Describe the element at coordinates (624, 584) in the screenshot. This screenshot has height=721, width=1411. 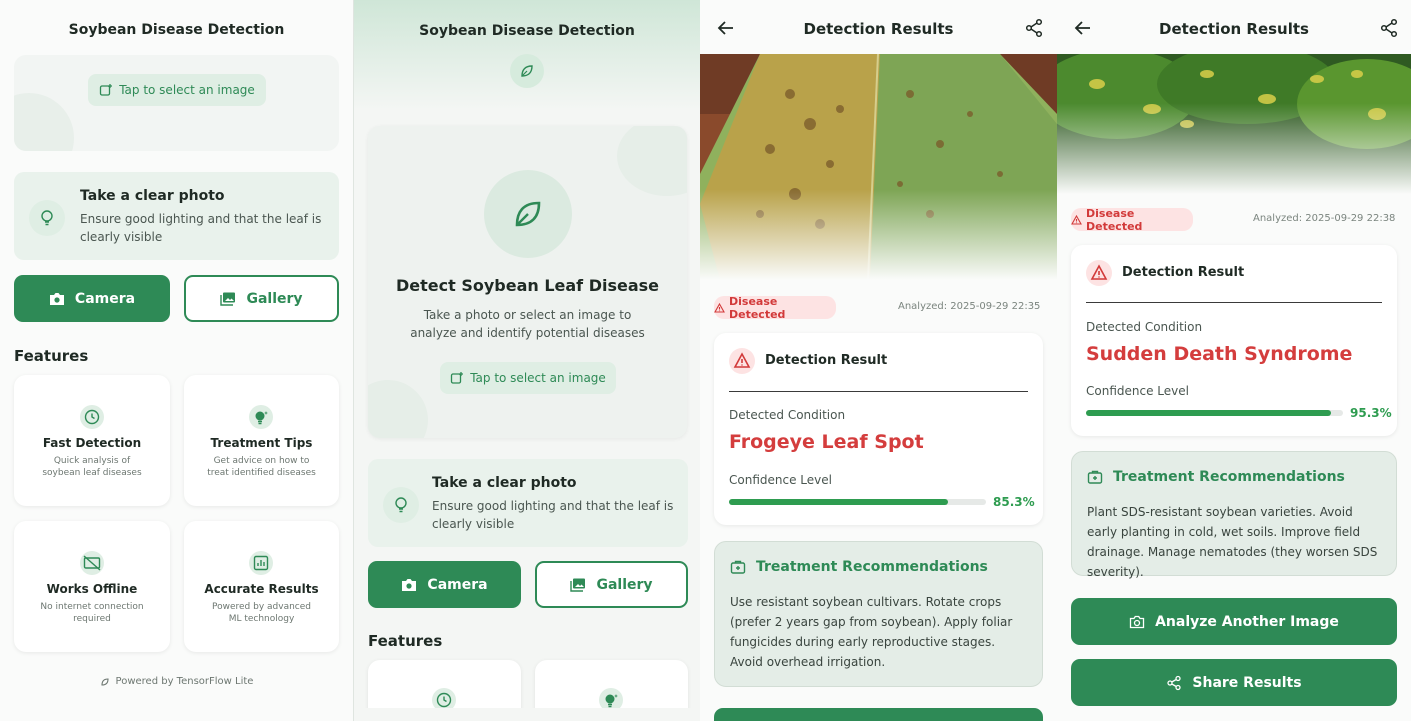
I see `gallery-label: Gallery` at that location.